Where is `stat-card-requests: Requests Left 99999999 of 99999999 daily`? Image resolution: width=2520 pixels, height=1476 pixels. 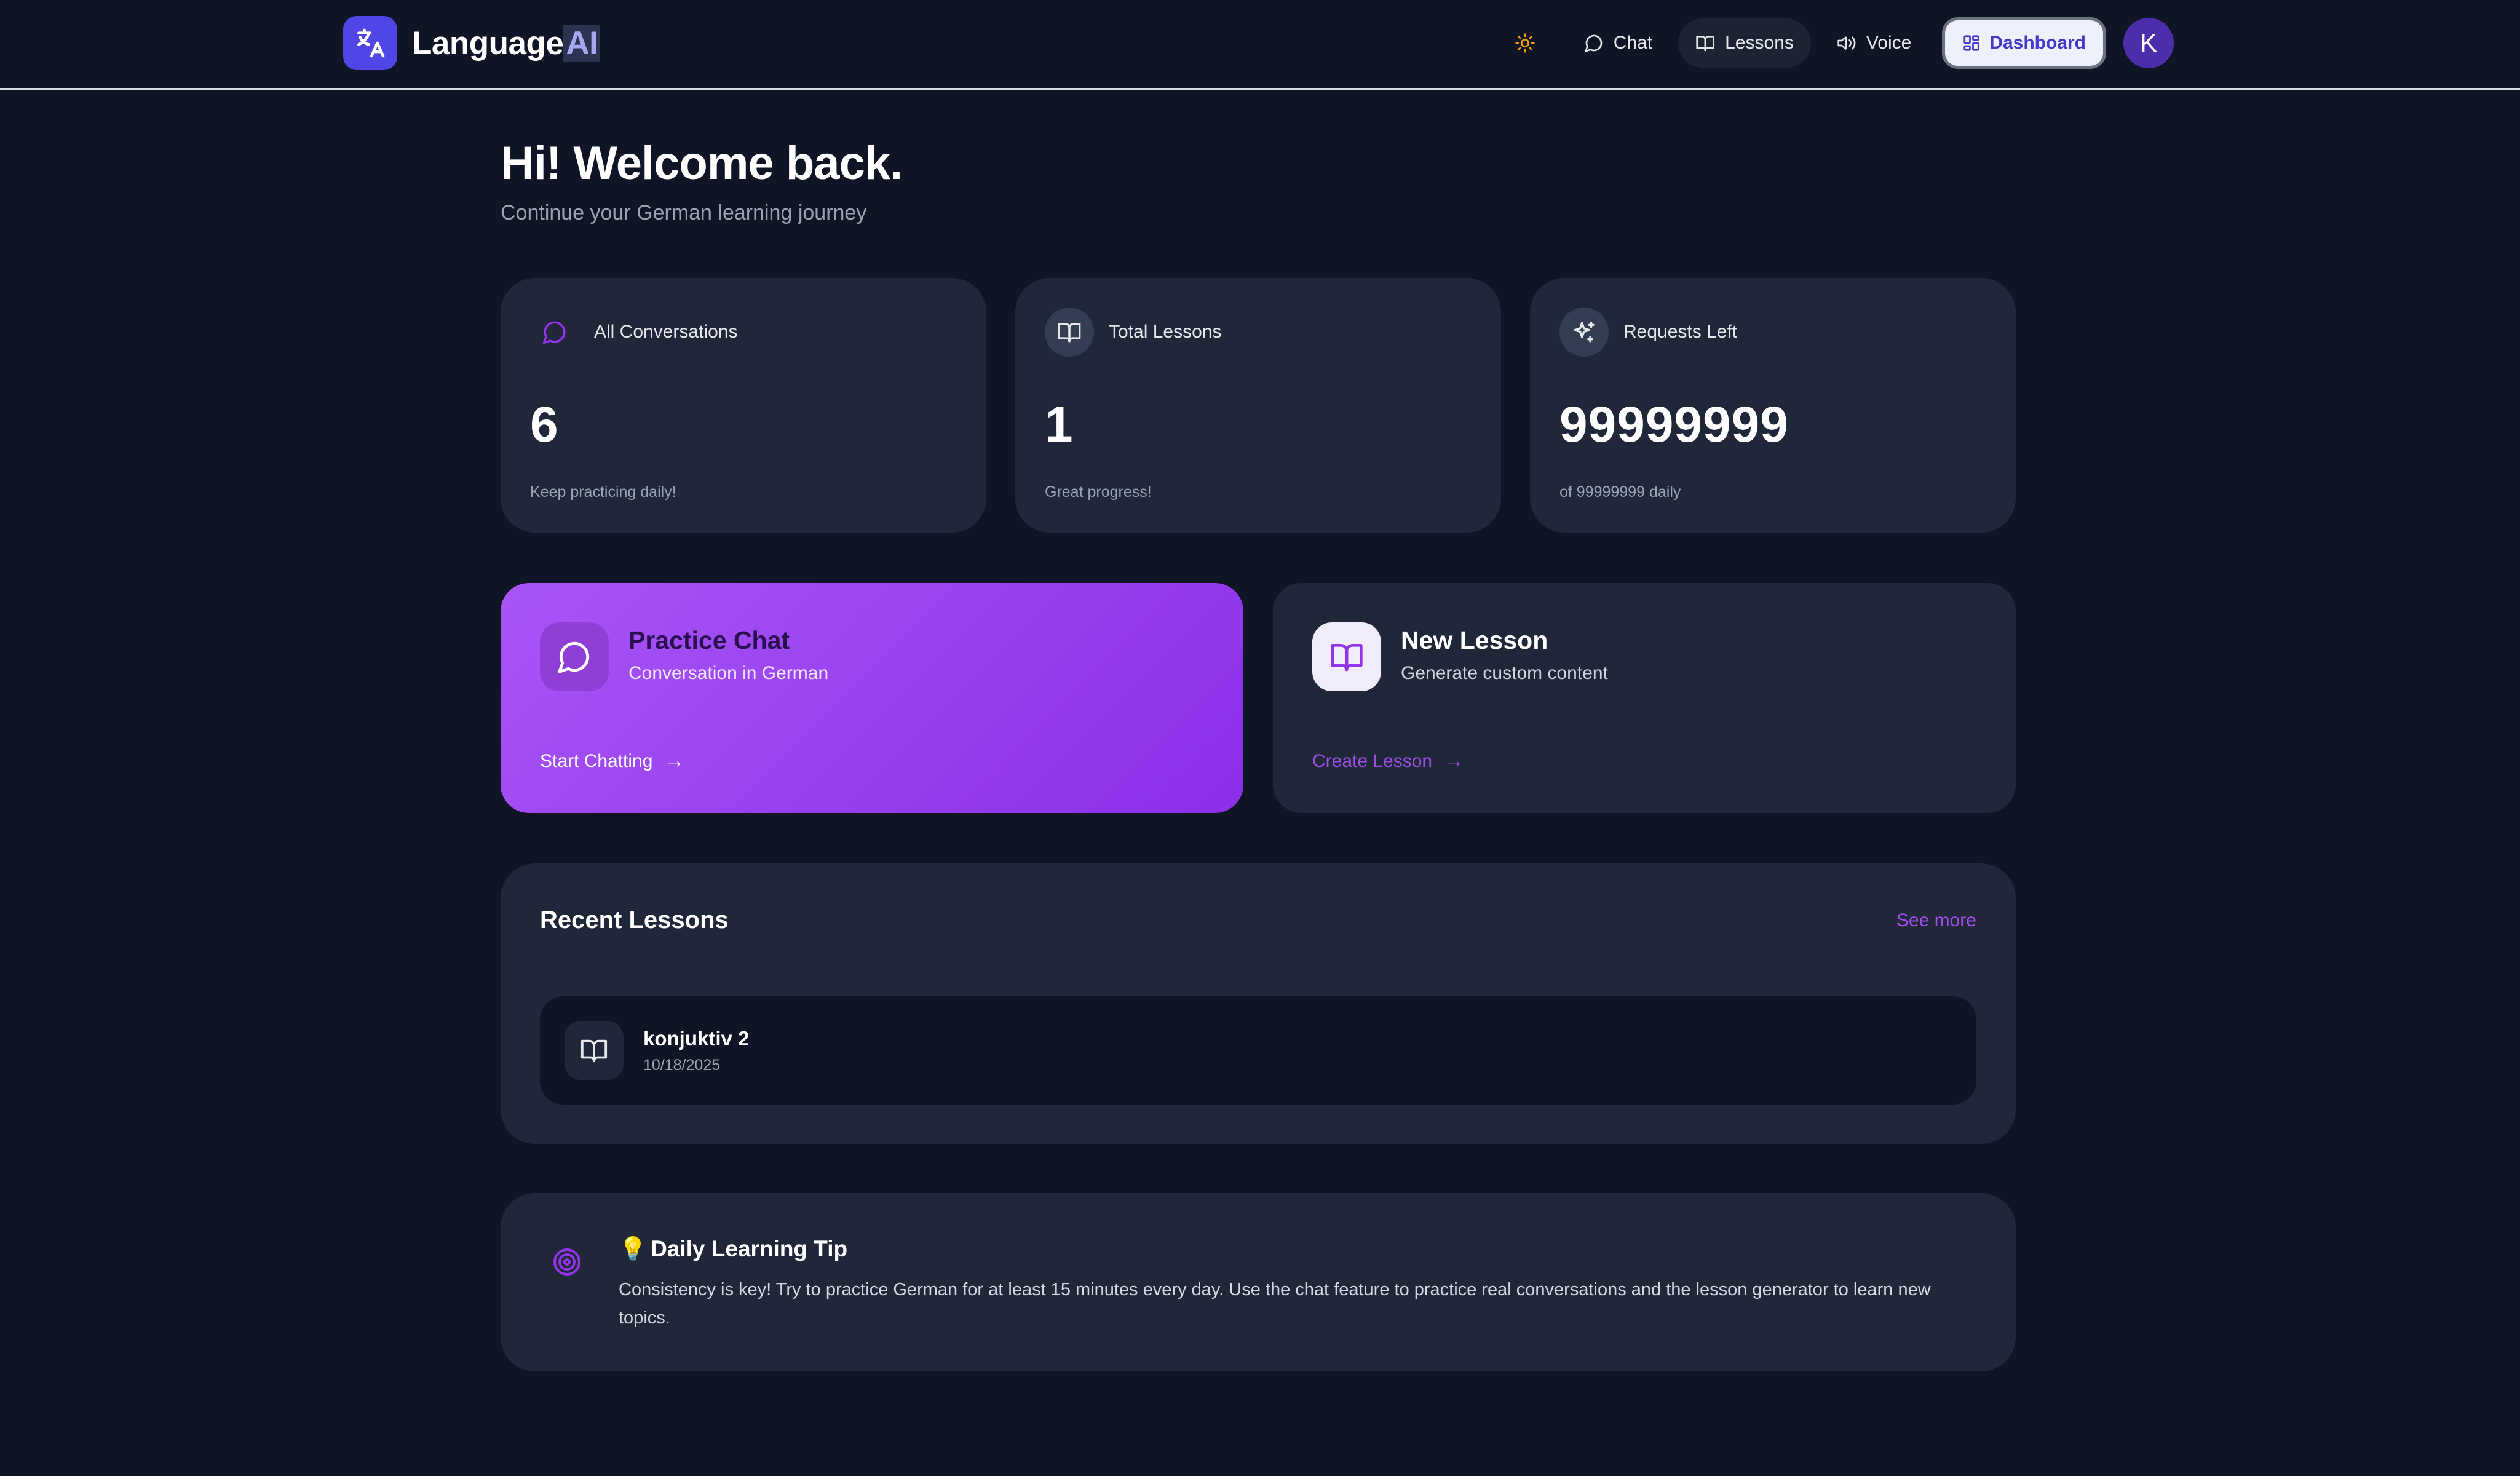
stat-card-requests: Requests Left 99999999 of 99999999 daily is located at coordinates (1773, 405).